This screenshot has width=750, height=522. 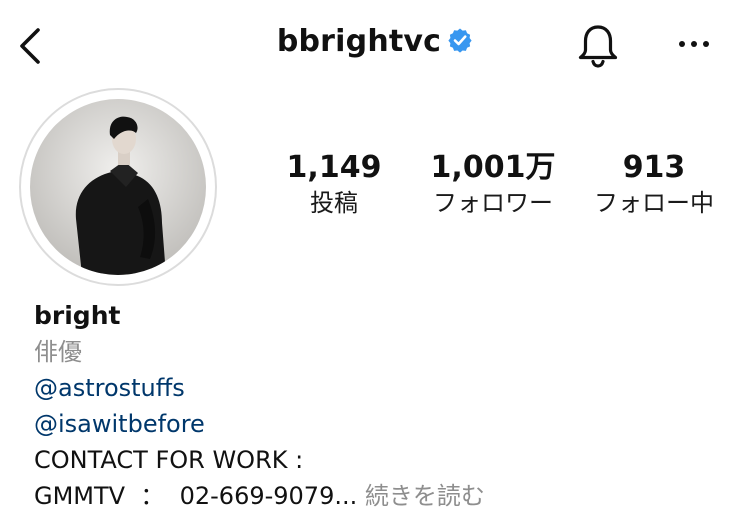 What do you see at coordinates (334, 203) in the screenshot?
I see `posts-label: 投稿` at bounding box center [334, 203].